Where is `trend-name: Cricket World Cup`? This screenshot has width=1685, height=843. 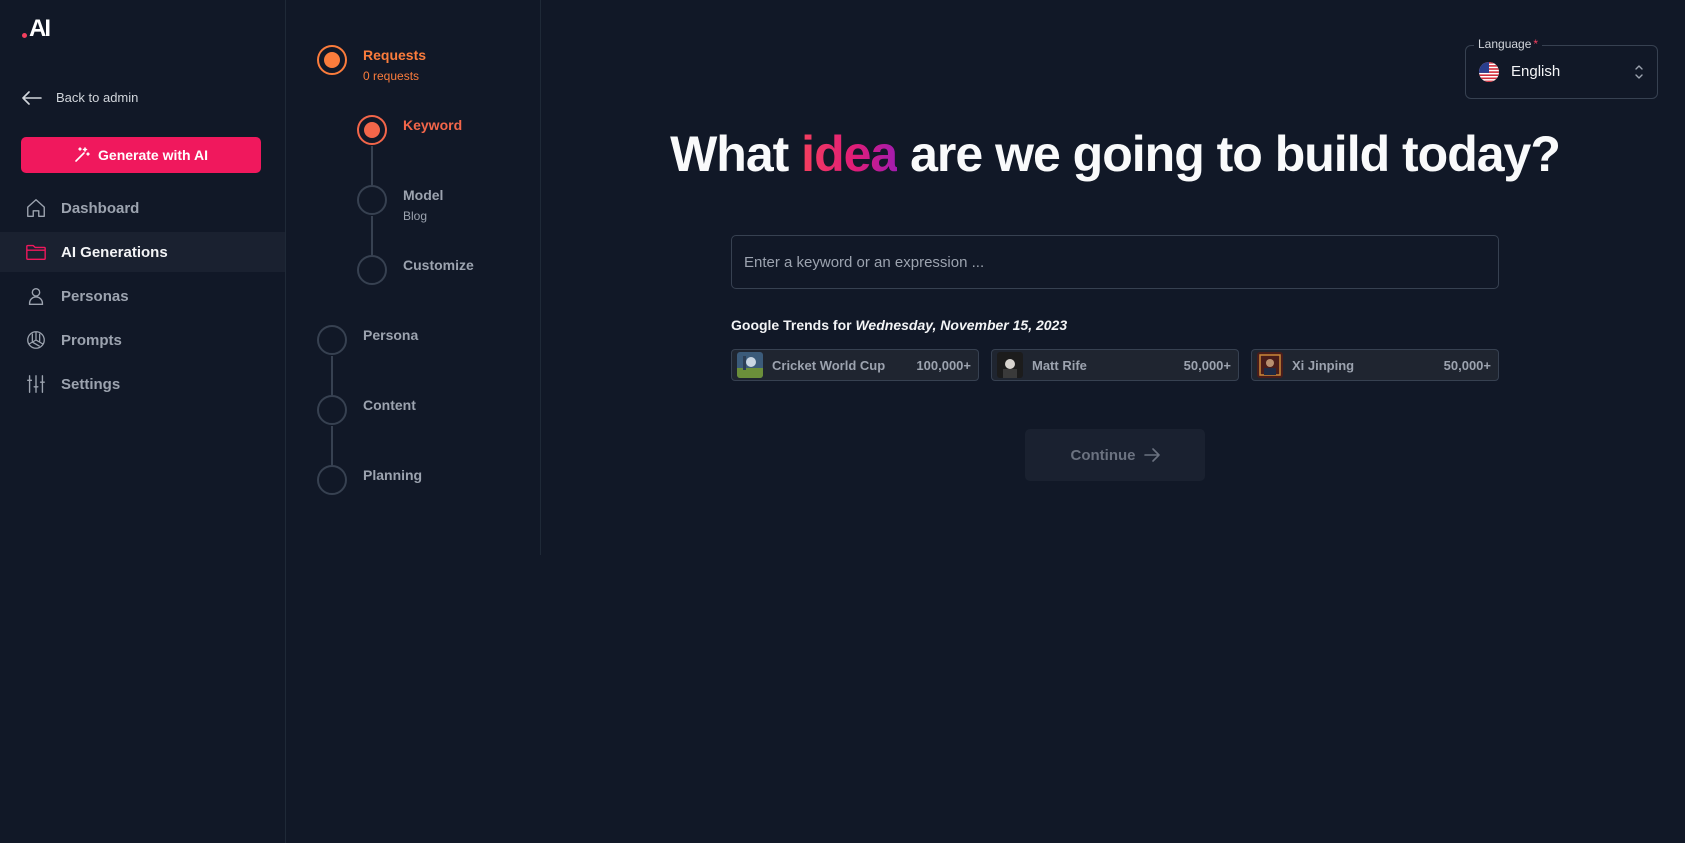
trend-name: Cricket World Cup is located at coordinates (829, 365).